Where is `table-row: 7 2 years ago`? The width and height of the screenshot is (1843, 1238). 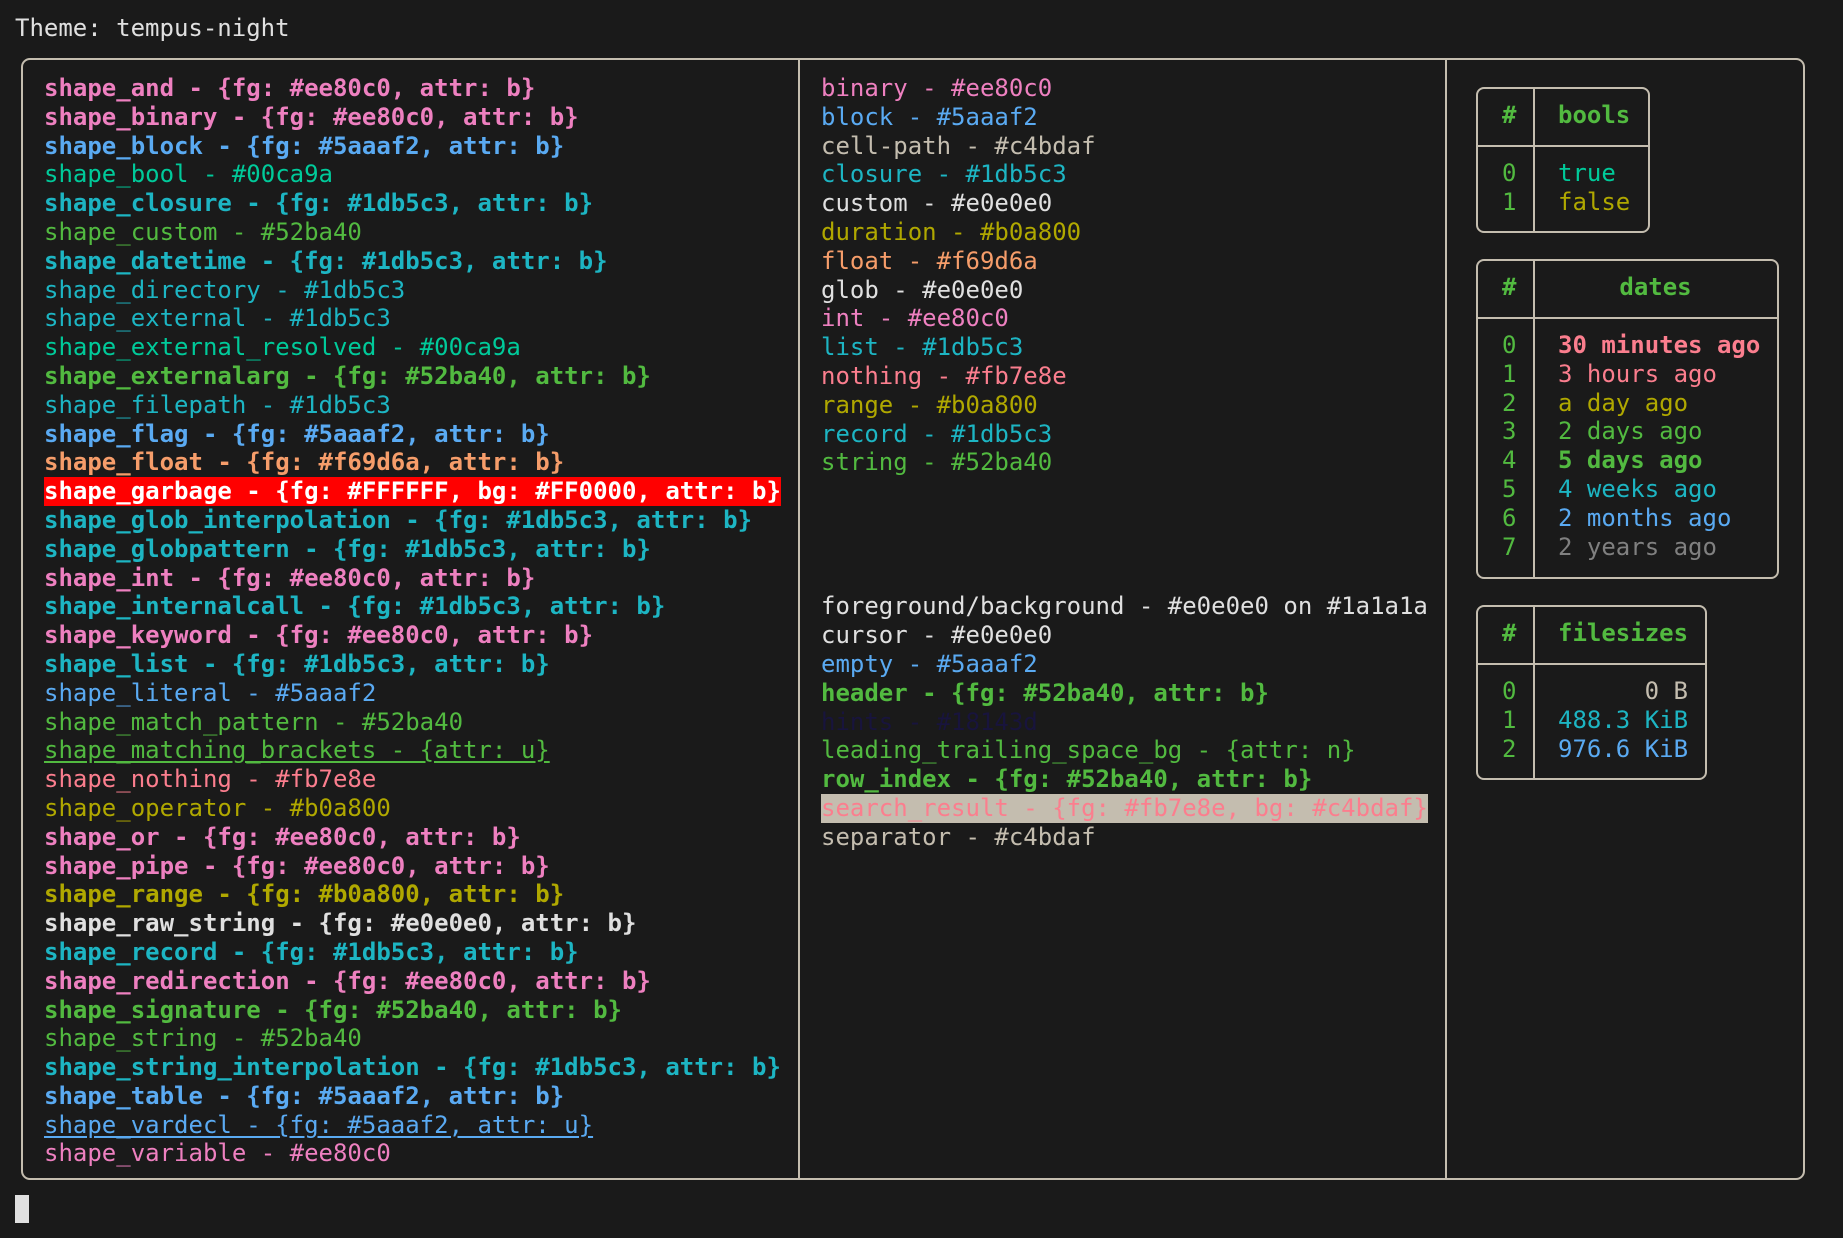
table-row: 7 2 years ago is located at coordinates (1627, 547).